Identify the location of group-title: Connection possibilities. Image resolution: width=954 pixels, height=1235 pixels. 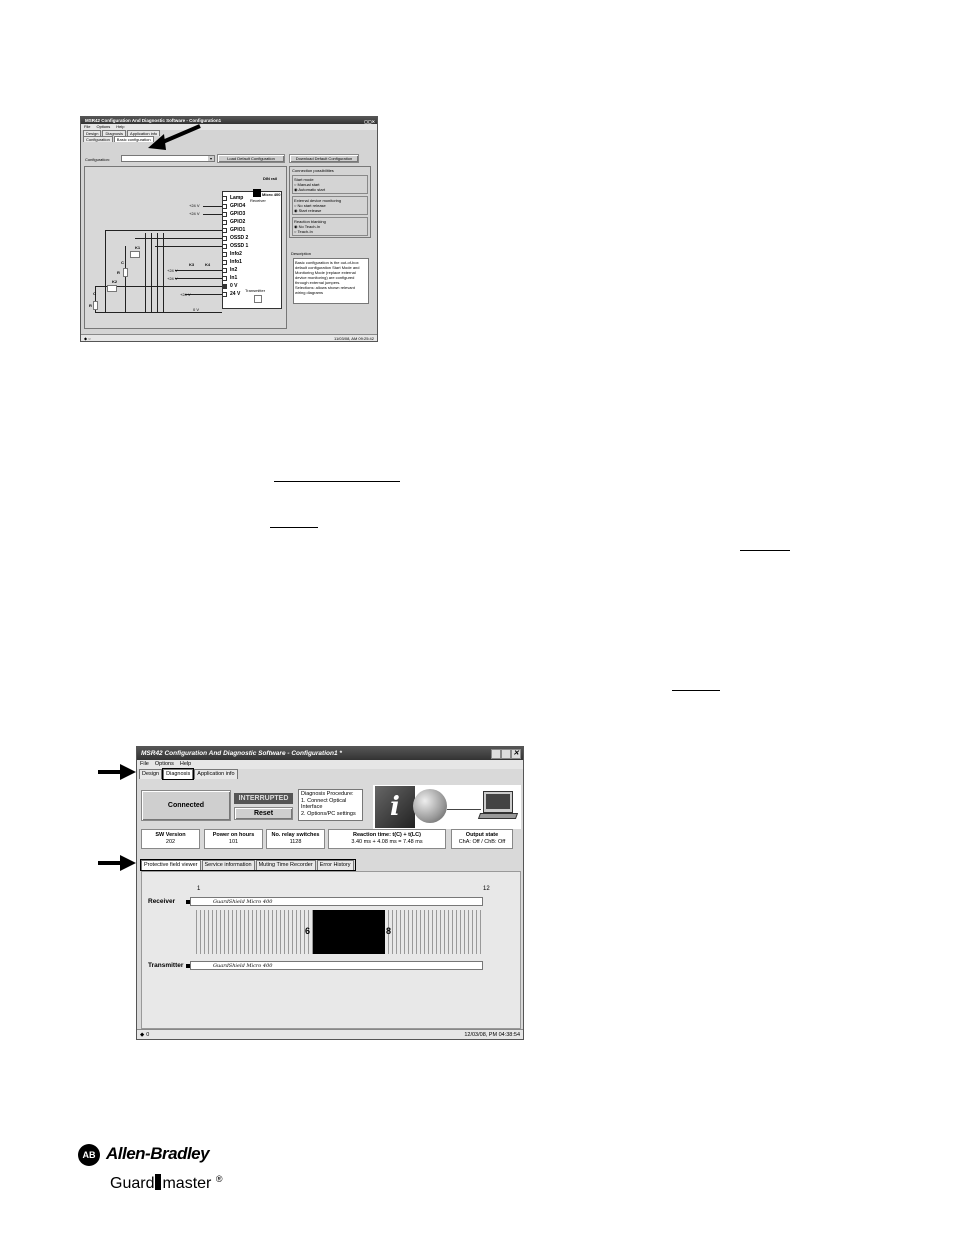
(313, 170).